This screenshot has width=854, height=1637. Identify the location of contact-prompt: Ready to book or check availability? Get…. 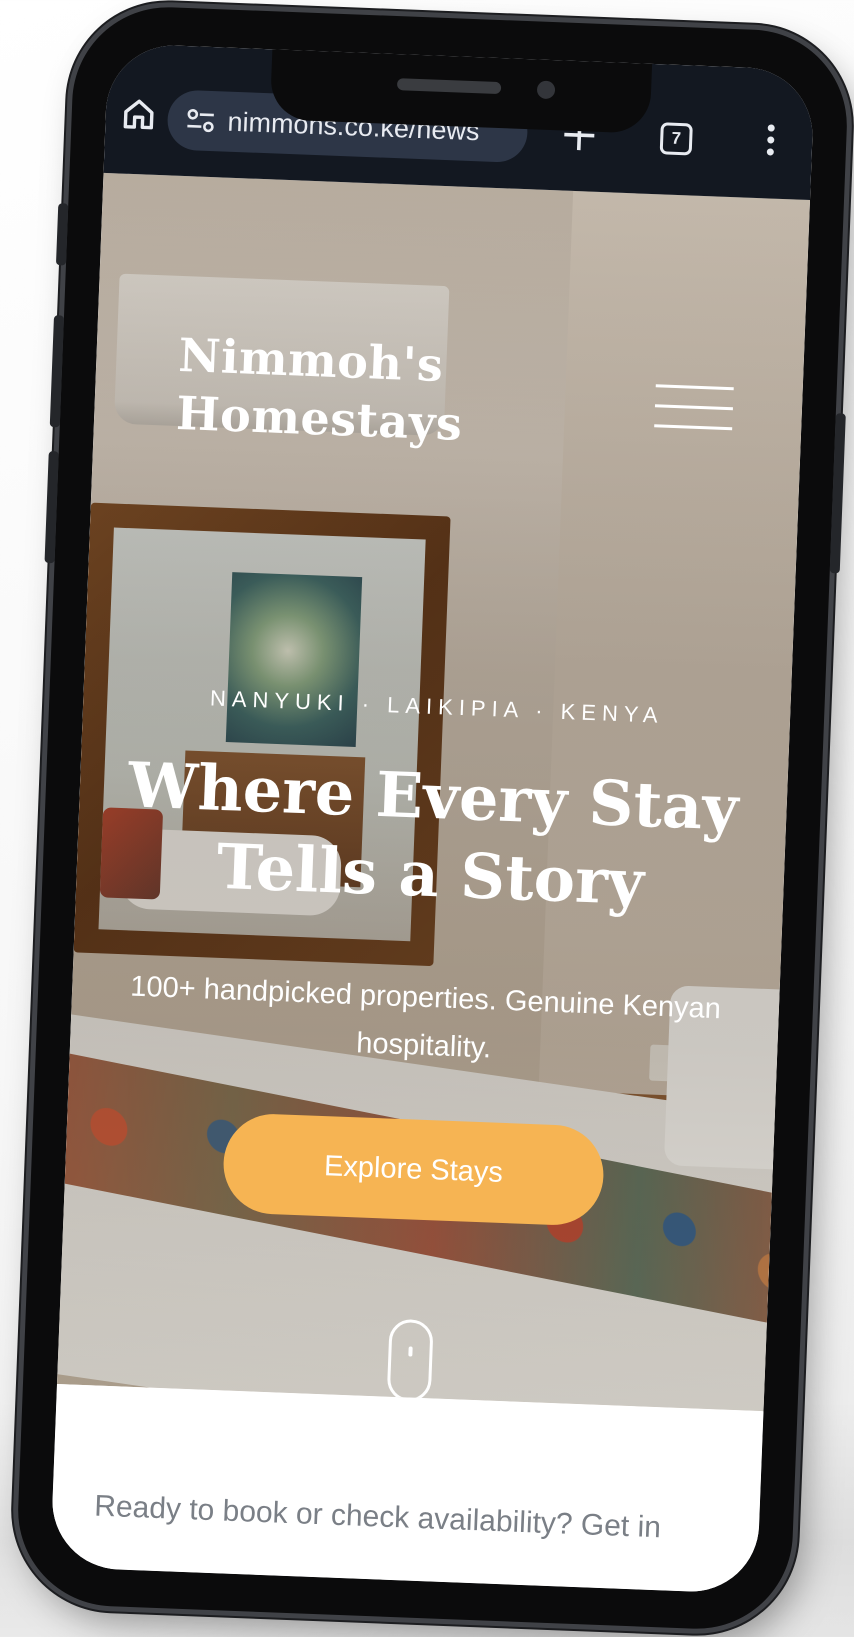
(377, 1517).